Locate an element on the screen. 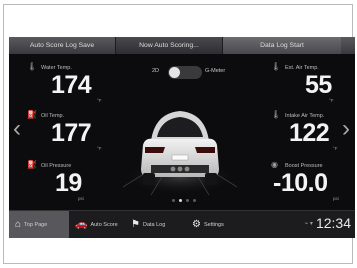 The width and height of the screenshot is (357, 268). intake-thermometer-icon: 🌡 is located at coordinates (276, 114).